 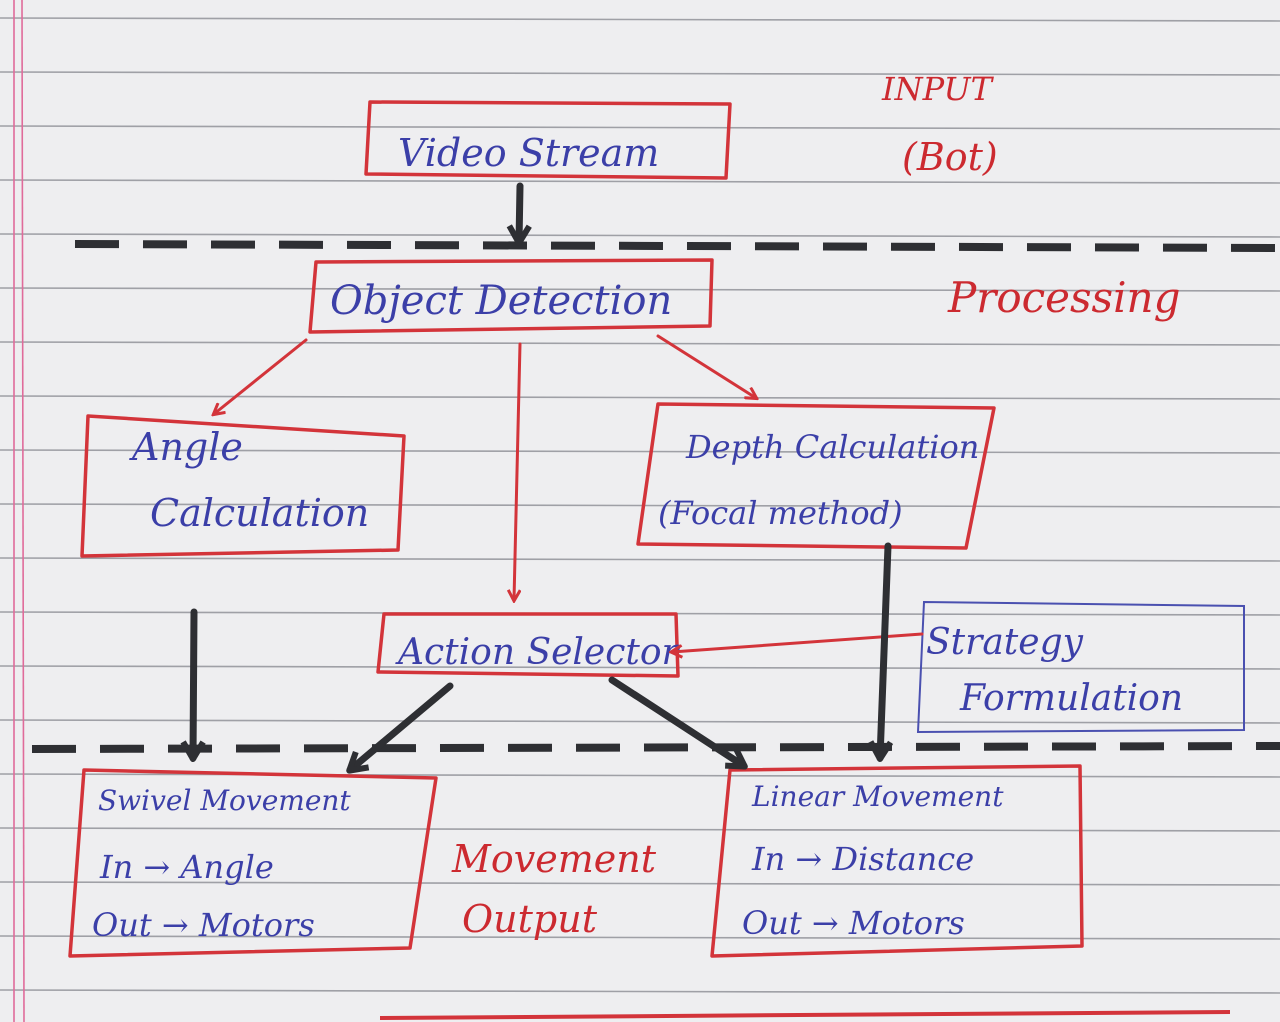 What do you see at coordinates (1071, 698) in the screenshot?
I see `strategy-formulation-line-2: Formulation` at bounding box center [1071, 698].